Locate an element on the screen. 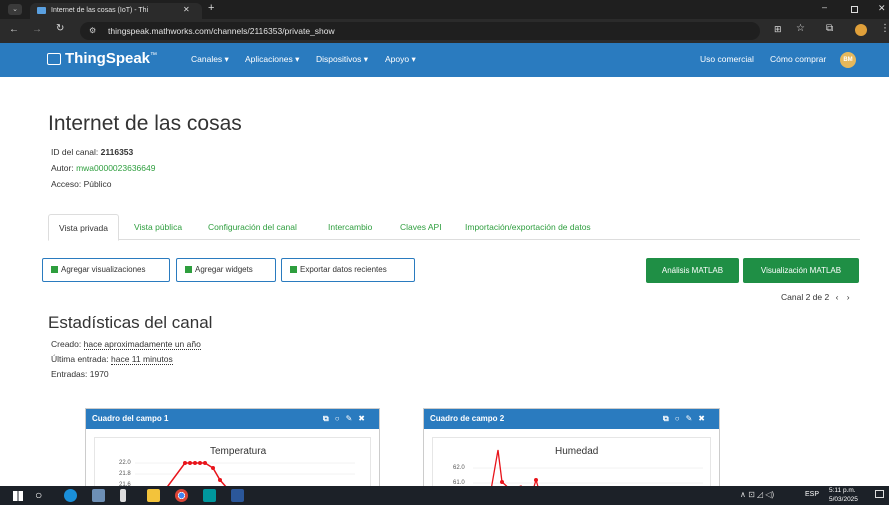 The height and width of the screenshot is (505, 889). channel-author: Autor: mwa0000023636649 is located at coordinates (103, 168).